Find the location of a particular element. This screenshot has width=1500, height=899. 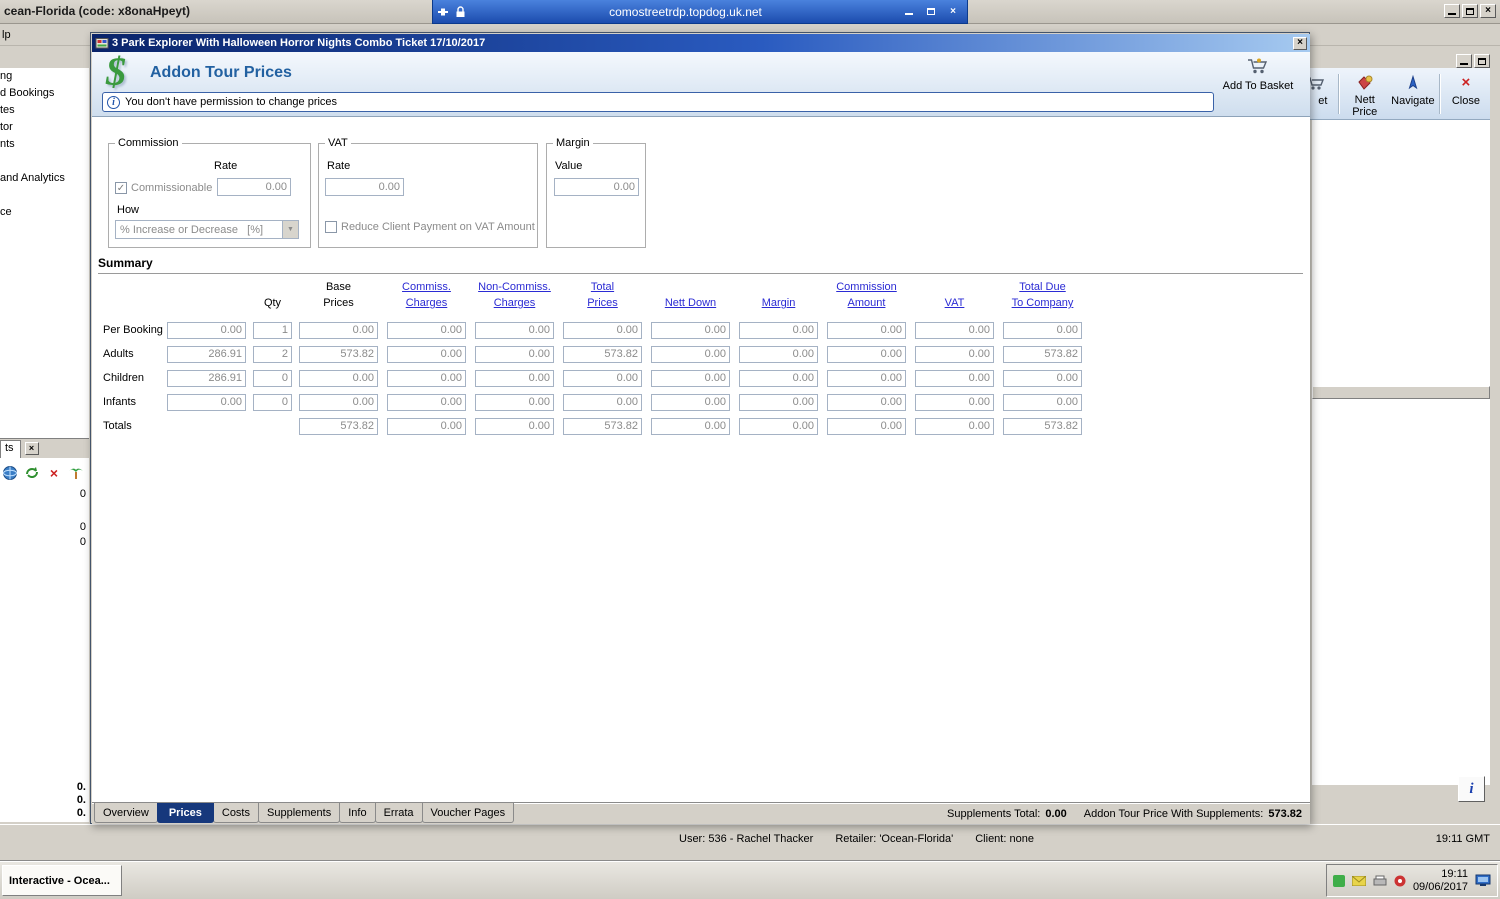

sidebar-item: ce is located at coordinates (6, 212).